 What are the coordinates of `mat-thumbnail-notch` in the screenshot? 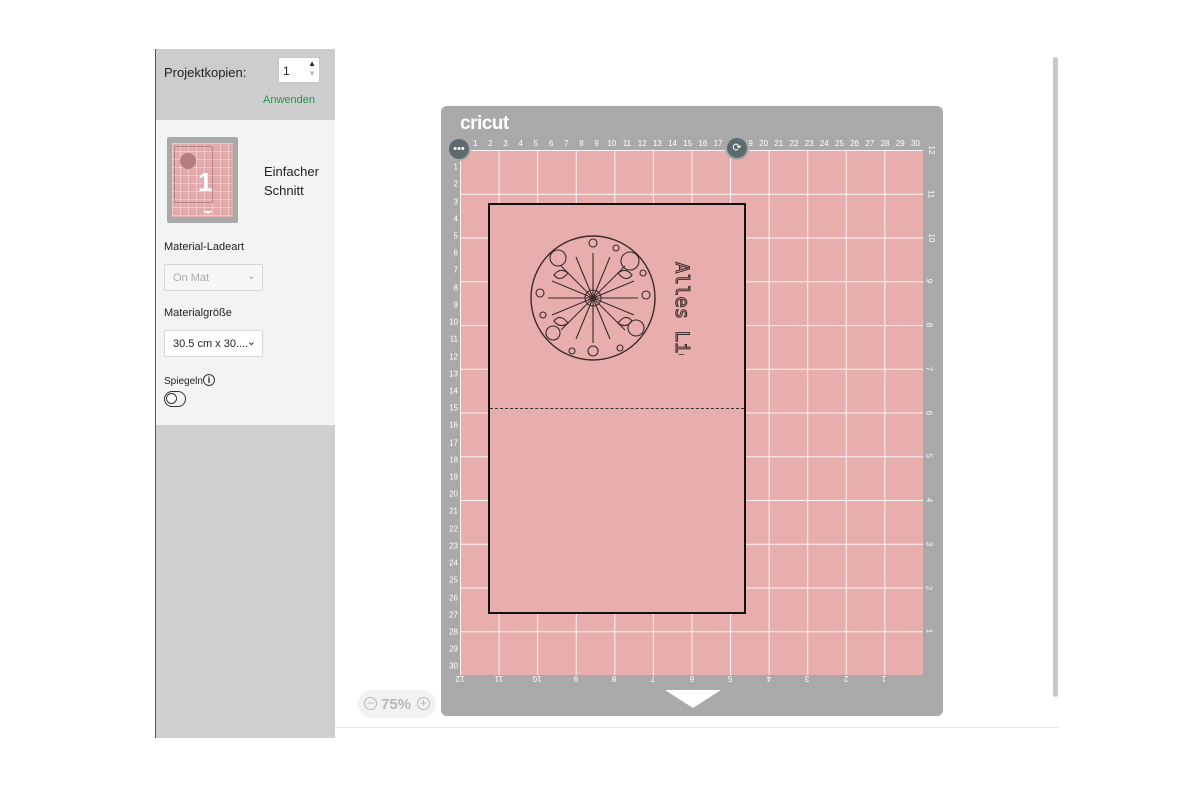 It's located at (208, 212).